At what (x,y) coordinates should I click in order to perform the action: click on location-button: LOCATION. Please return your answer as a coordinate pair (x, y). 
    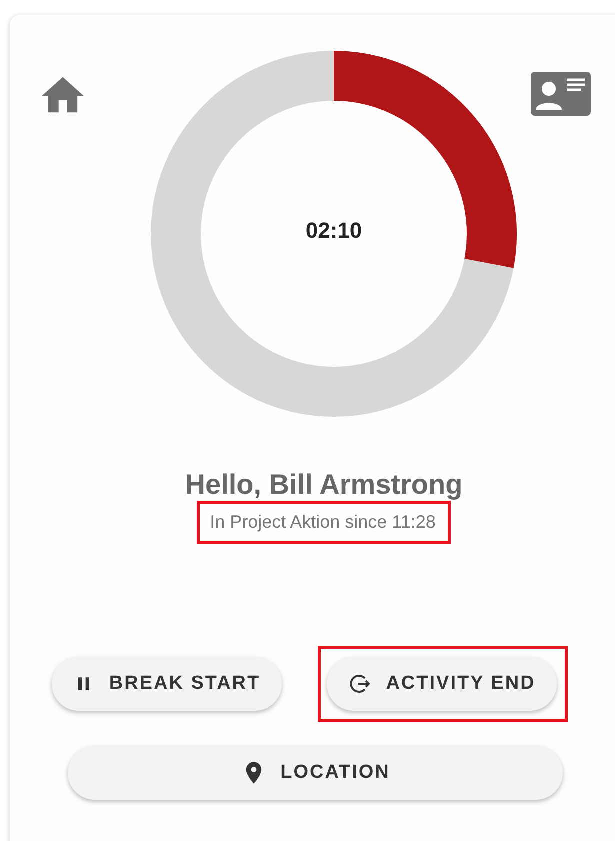
    Looking at the image, I should click on (315, 773).